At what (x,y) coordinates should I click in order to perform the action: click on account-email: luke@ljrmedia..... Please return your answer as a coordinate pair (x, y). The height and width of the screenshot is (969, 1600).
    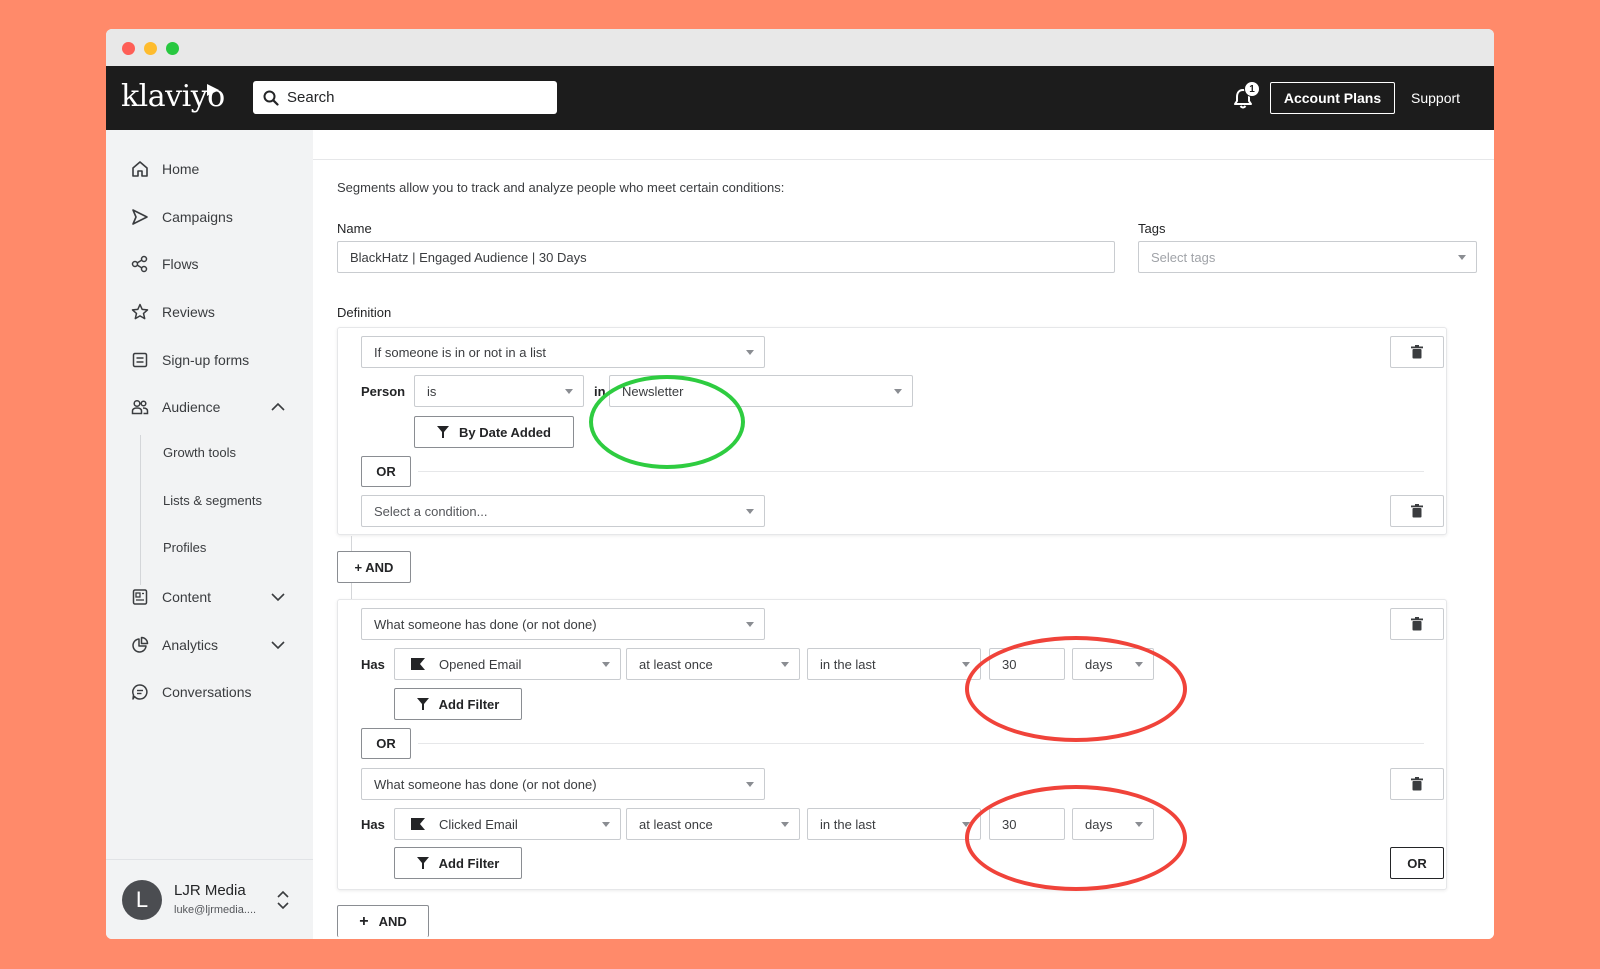
    Looking at the image, I should click on (215, 910).